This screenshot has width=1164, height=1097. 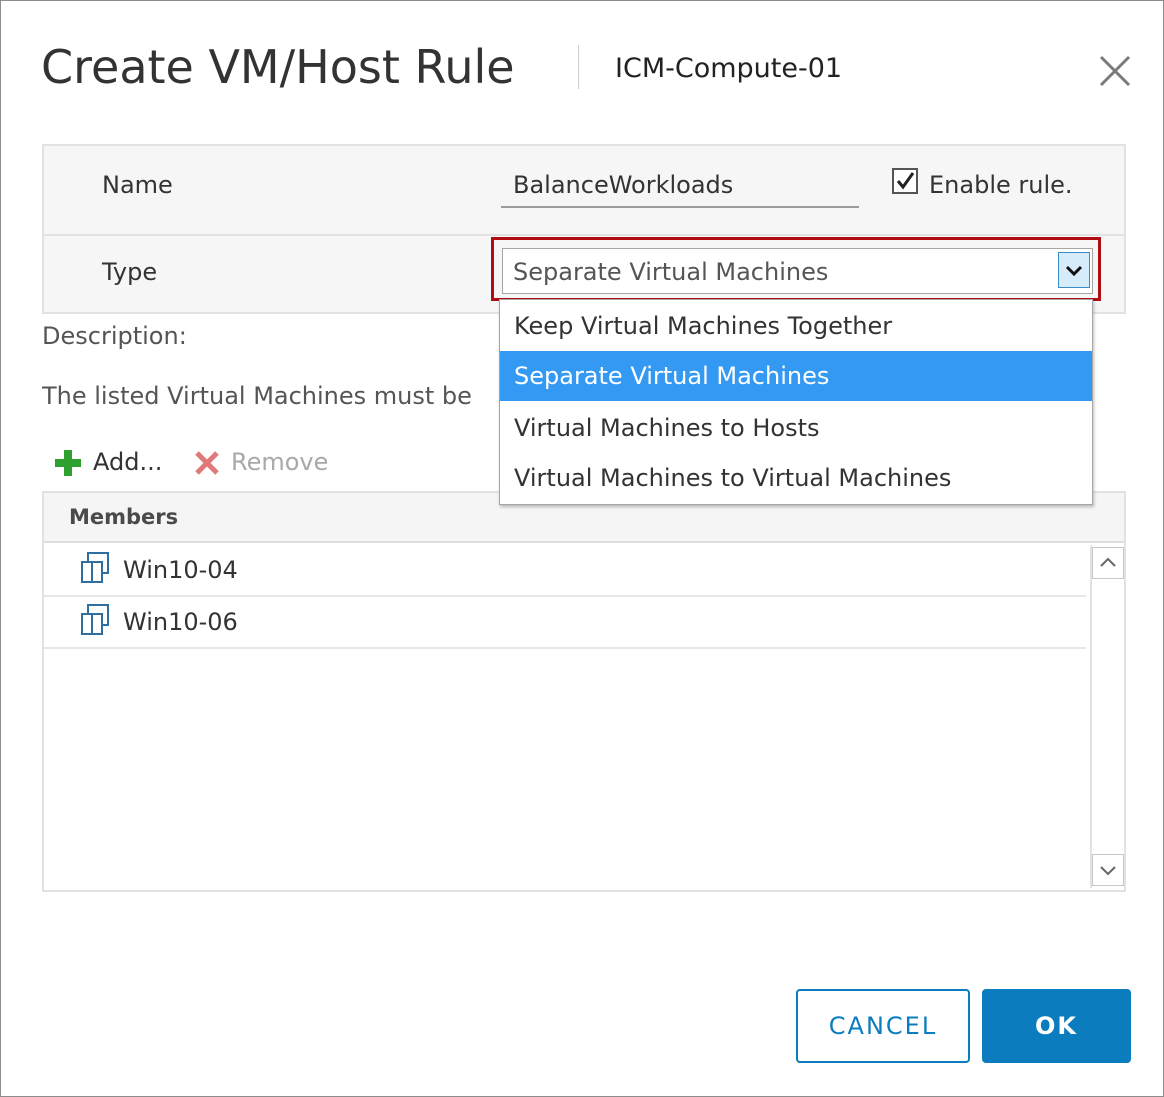 I want to click on enable-rule-label: Enable rule., so click(x=1001, y=185).